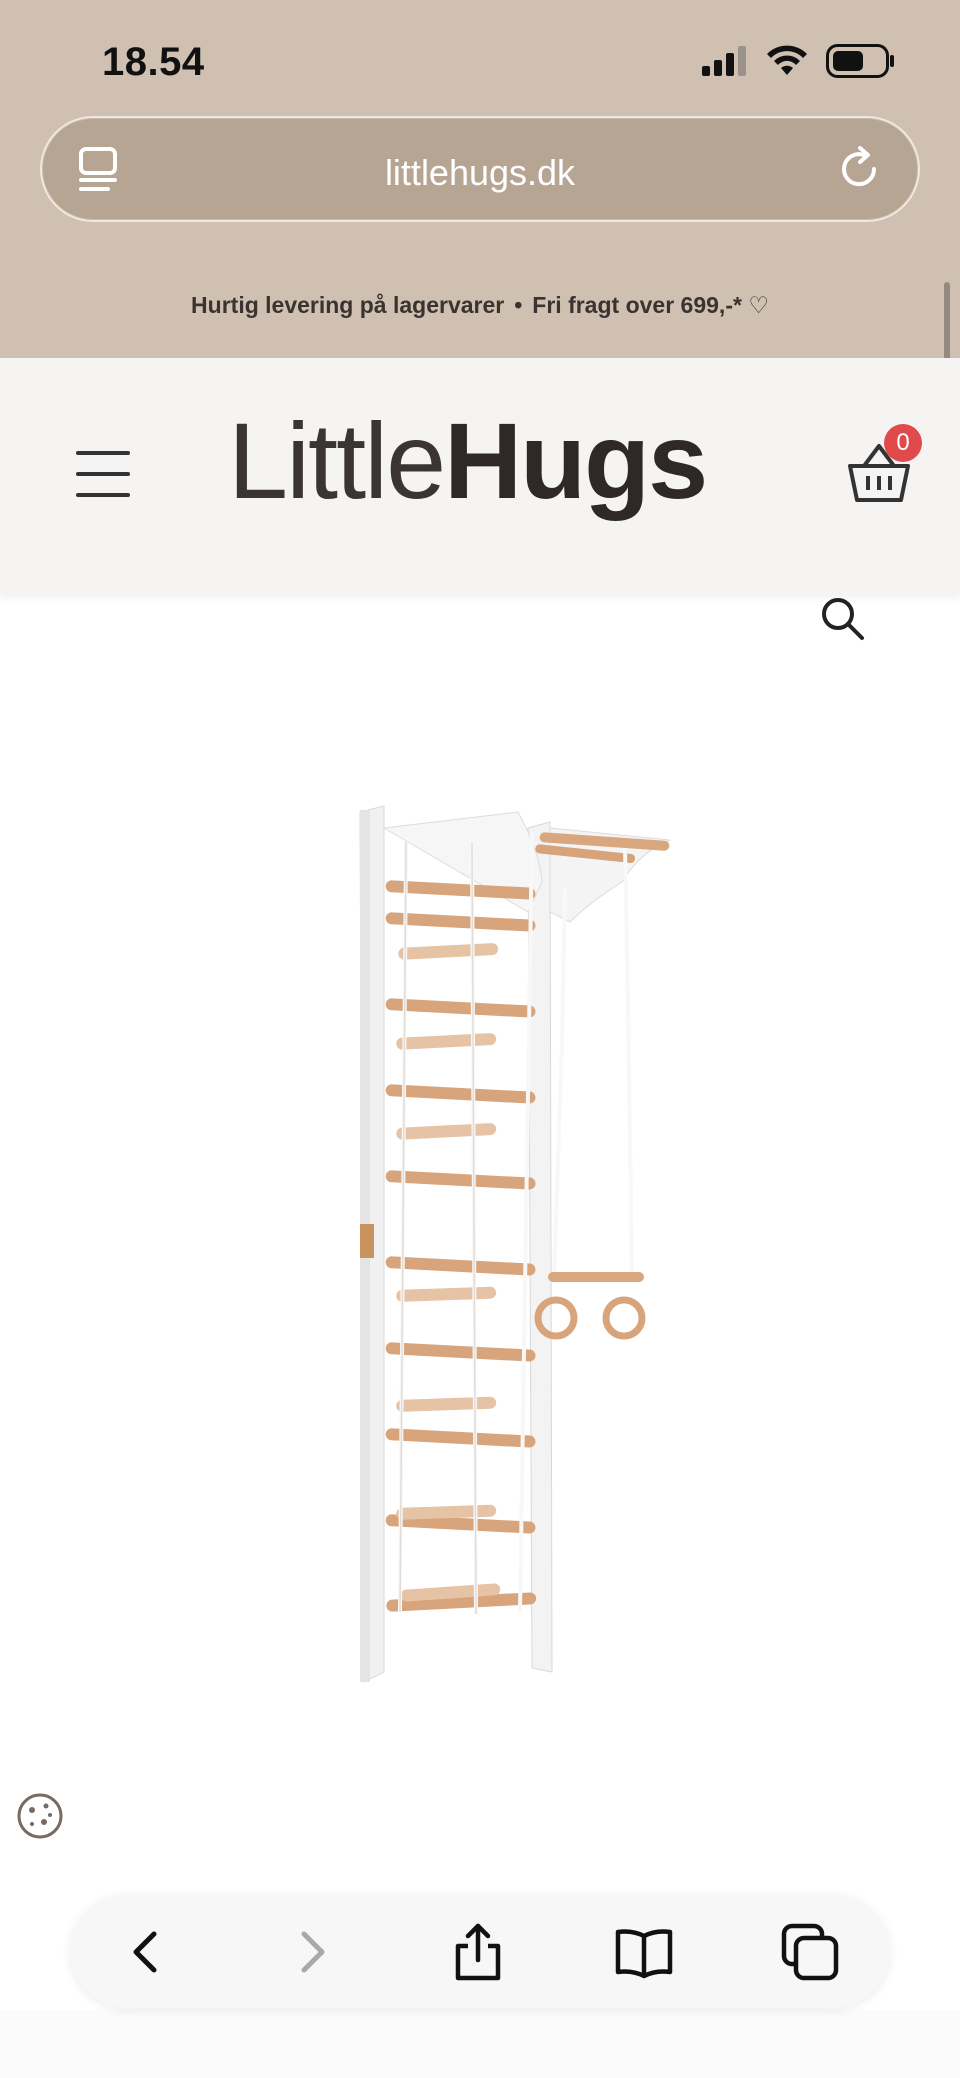  Describe the element at coordinates (153, 62) in the screenshot. I see `status-time: 18.54` at that location.